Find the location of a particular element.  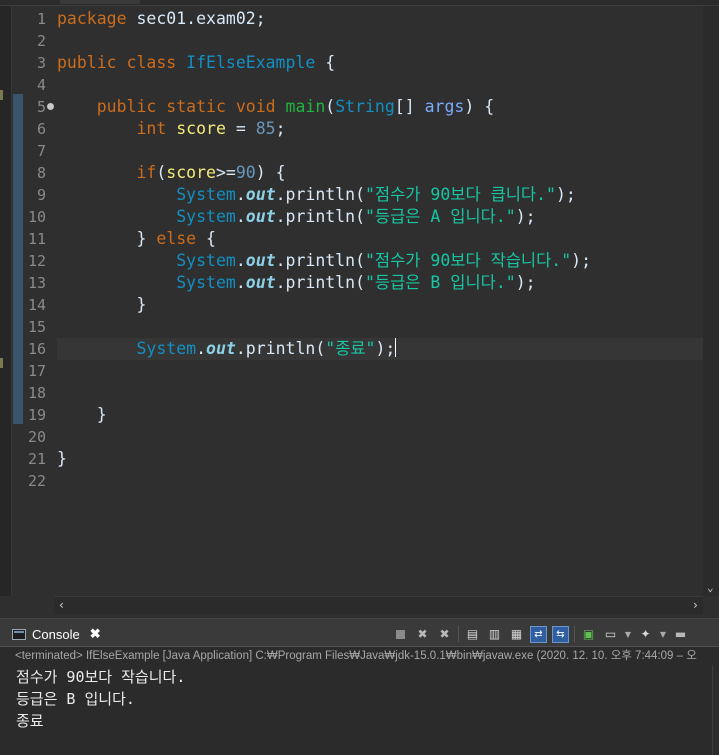

keyword-else: else is located at coordinates (176, 238).